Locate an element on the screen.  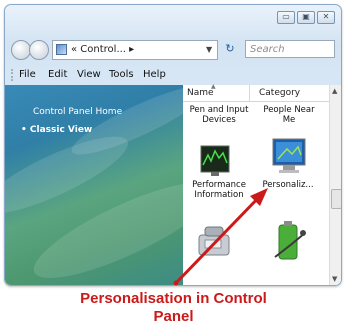
annotation-caption: Personalisation in Control Panel is located at coordinates (173, 308).